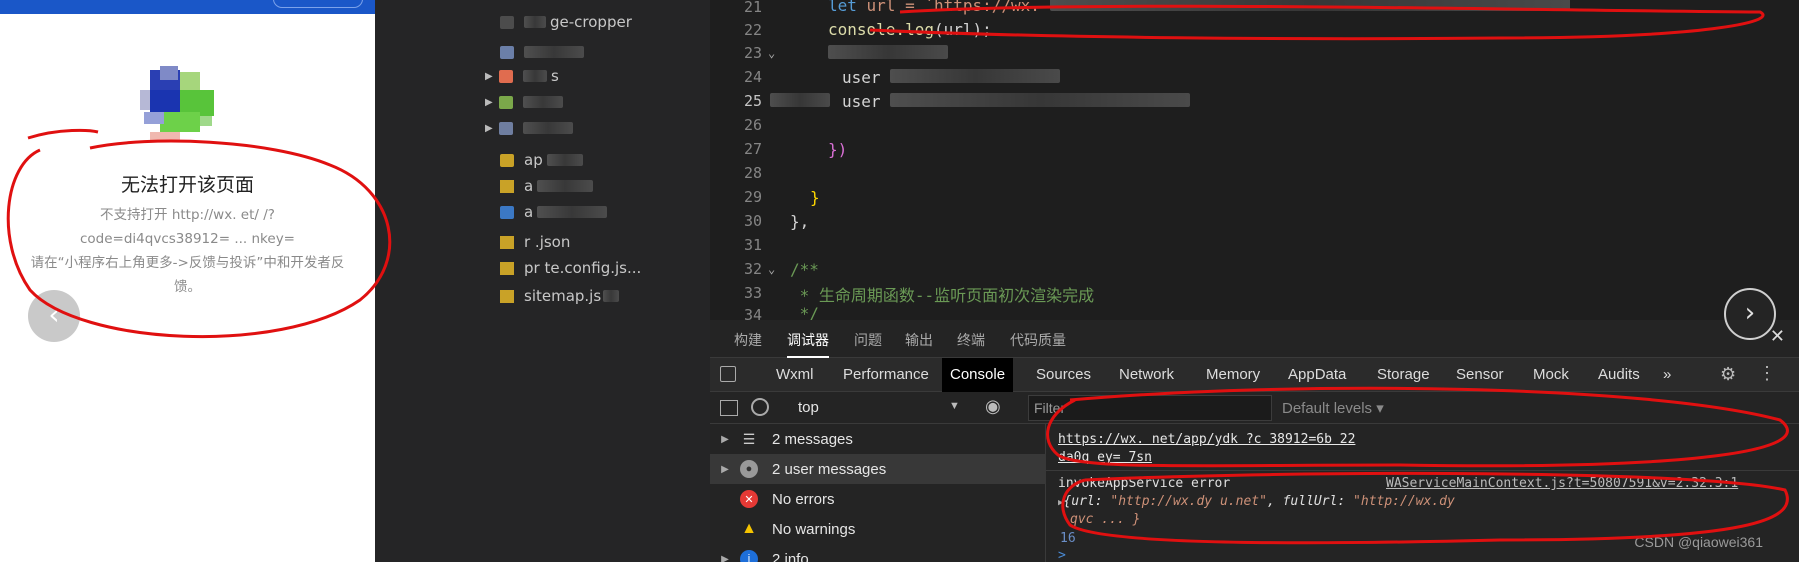  What do you see at coordinates (878, 553) in the screenshot?
I see `sidebar-item-info: ▶ i 2 info` at bounding box center [878, 553].